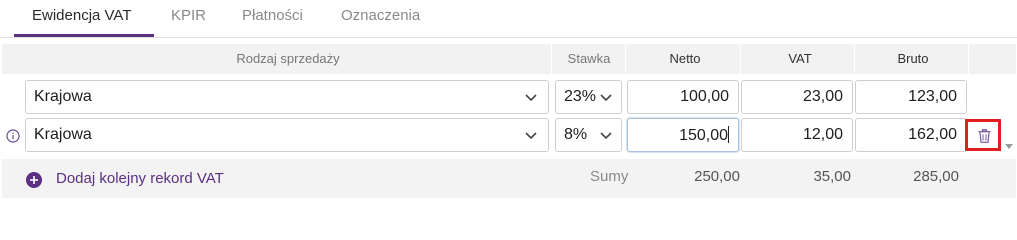  I want to click on netto-value: 150,00, so click(703, 135).